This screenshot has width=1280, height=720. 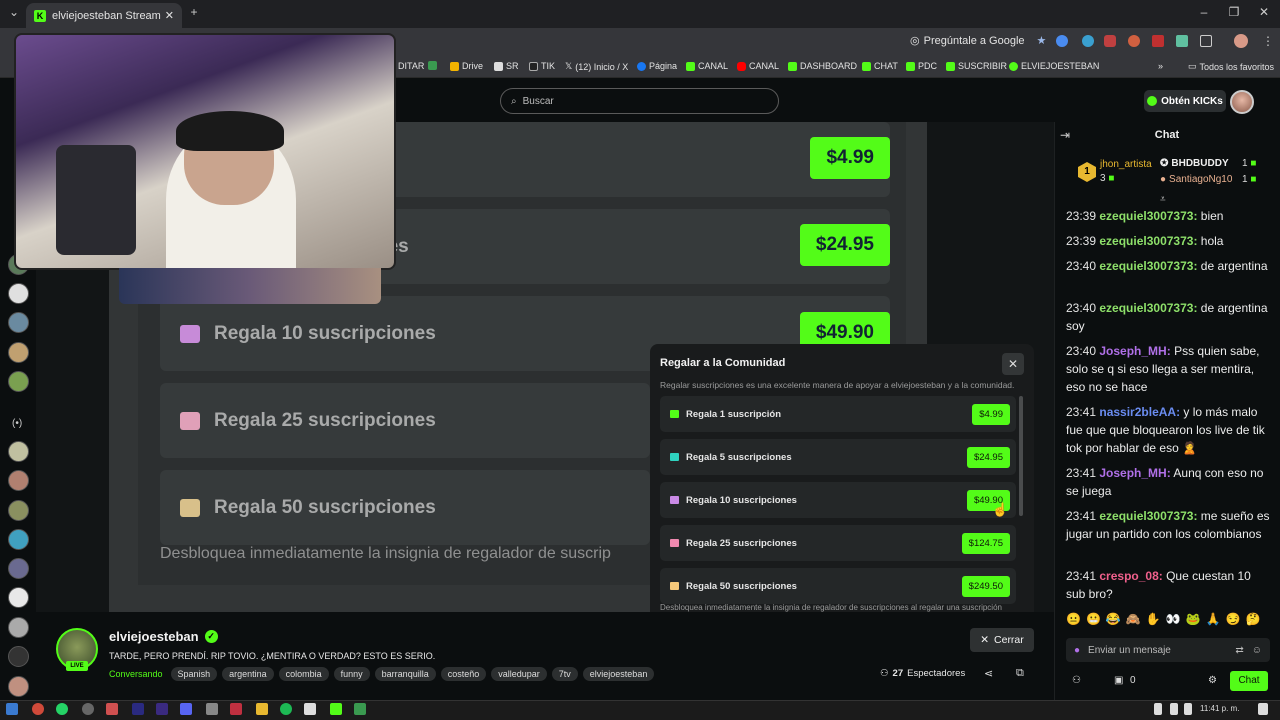 I want to click on stream-tag: costeño, so click(x=463, y=674).